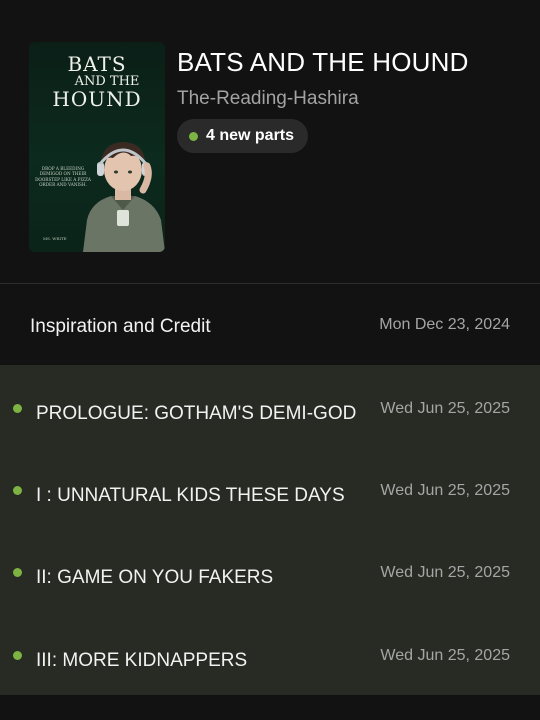  What do you see at coordinates (270, 655) in the screenshot?
I see `part-row: III: MORE KIDNAPPERS Wed Jun 25, 2025` at bounding box center [270, 655].